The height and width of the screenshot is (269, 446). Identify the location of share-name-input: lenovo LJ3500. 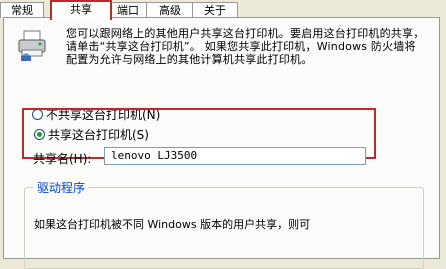
(235, 156).